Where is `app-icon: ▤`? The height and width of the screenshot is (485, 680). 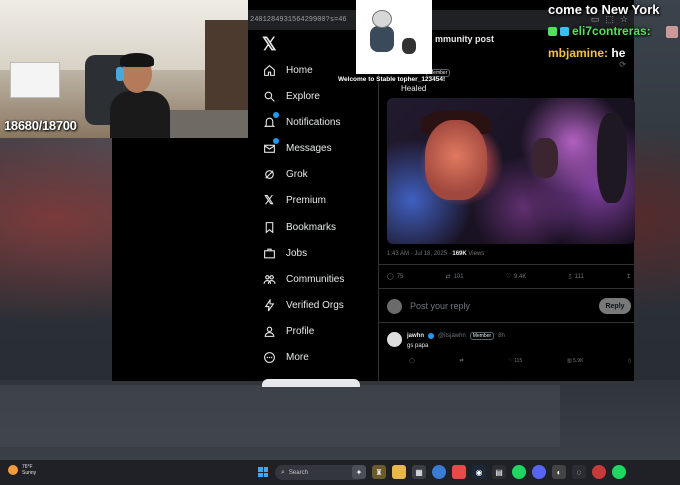
app-icon: ▤ is located at coordinates (499, 472).